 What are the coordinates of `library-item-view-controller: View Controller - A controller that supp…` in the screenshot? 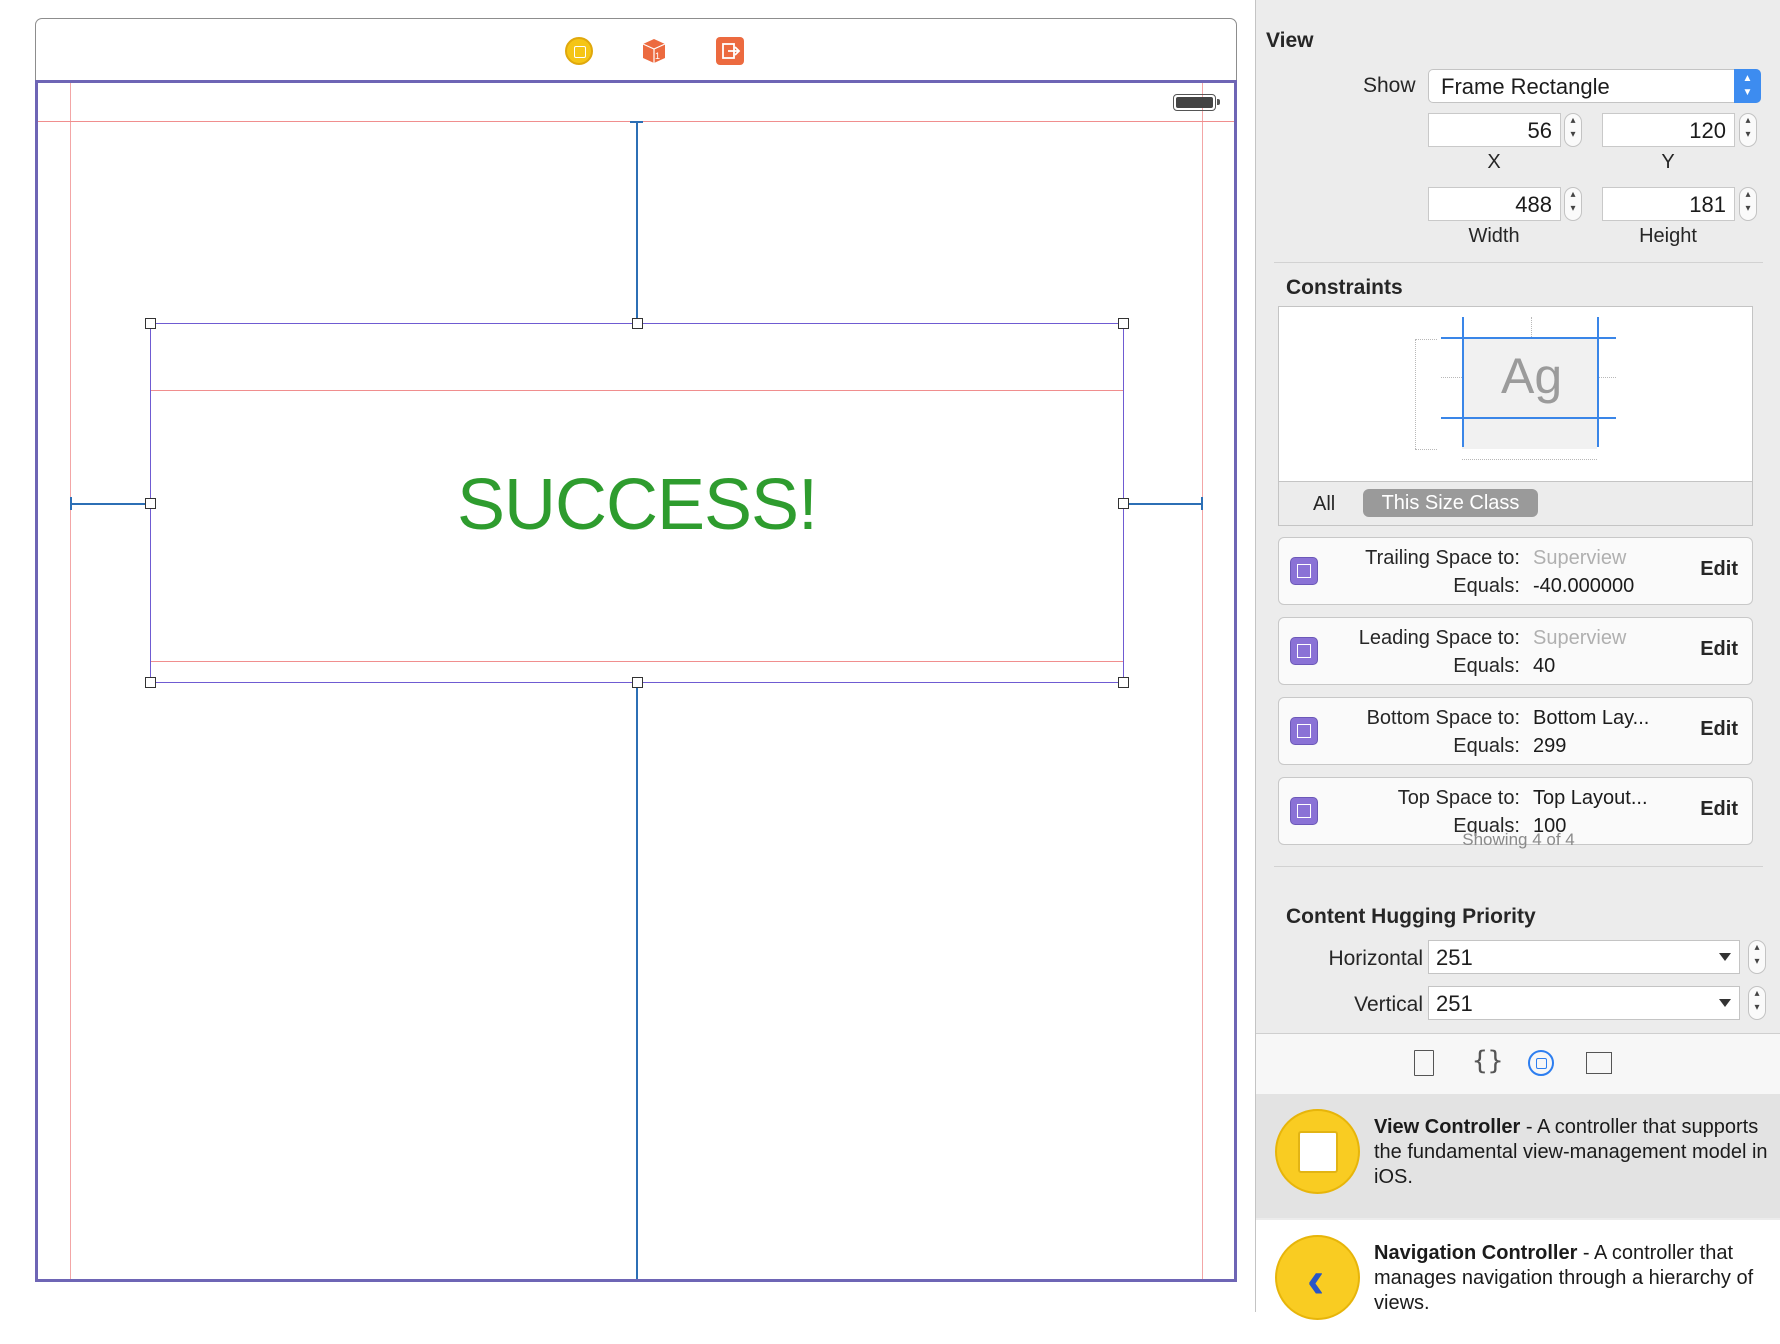 It's located at (1518, 1156).